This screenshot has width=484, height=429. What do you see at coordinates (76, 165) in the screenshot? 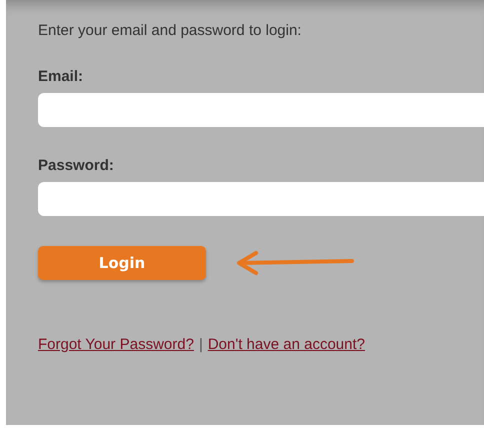
I see `field-label: Password:` at bounding box center [76, 165].